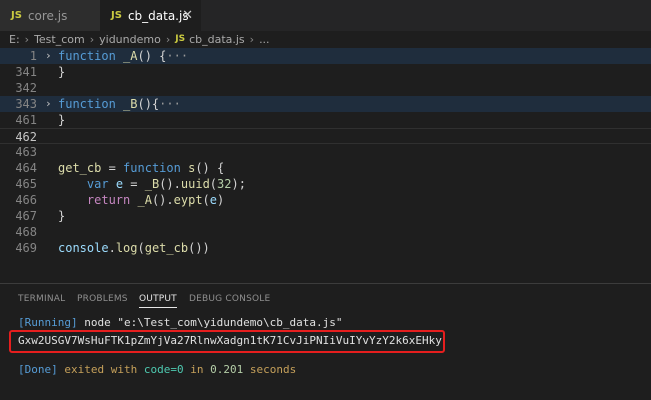 This screenshot has width=651, height=400. What do you see at coordinates (148, 104) in the screenshot?
I see `code-token: (){` at bounding box center [148, 104].